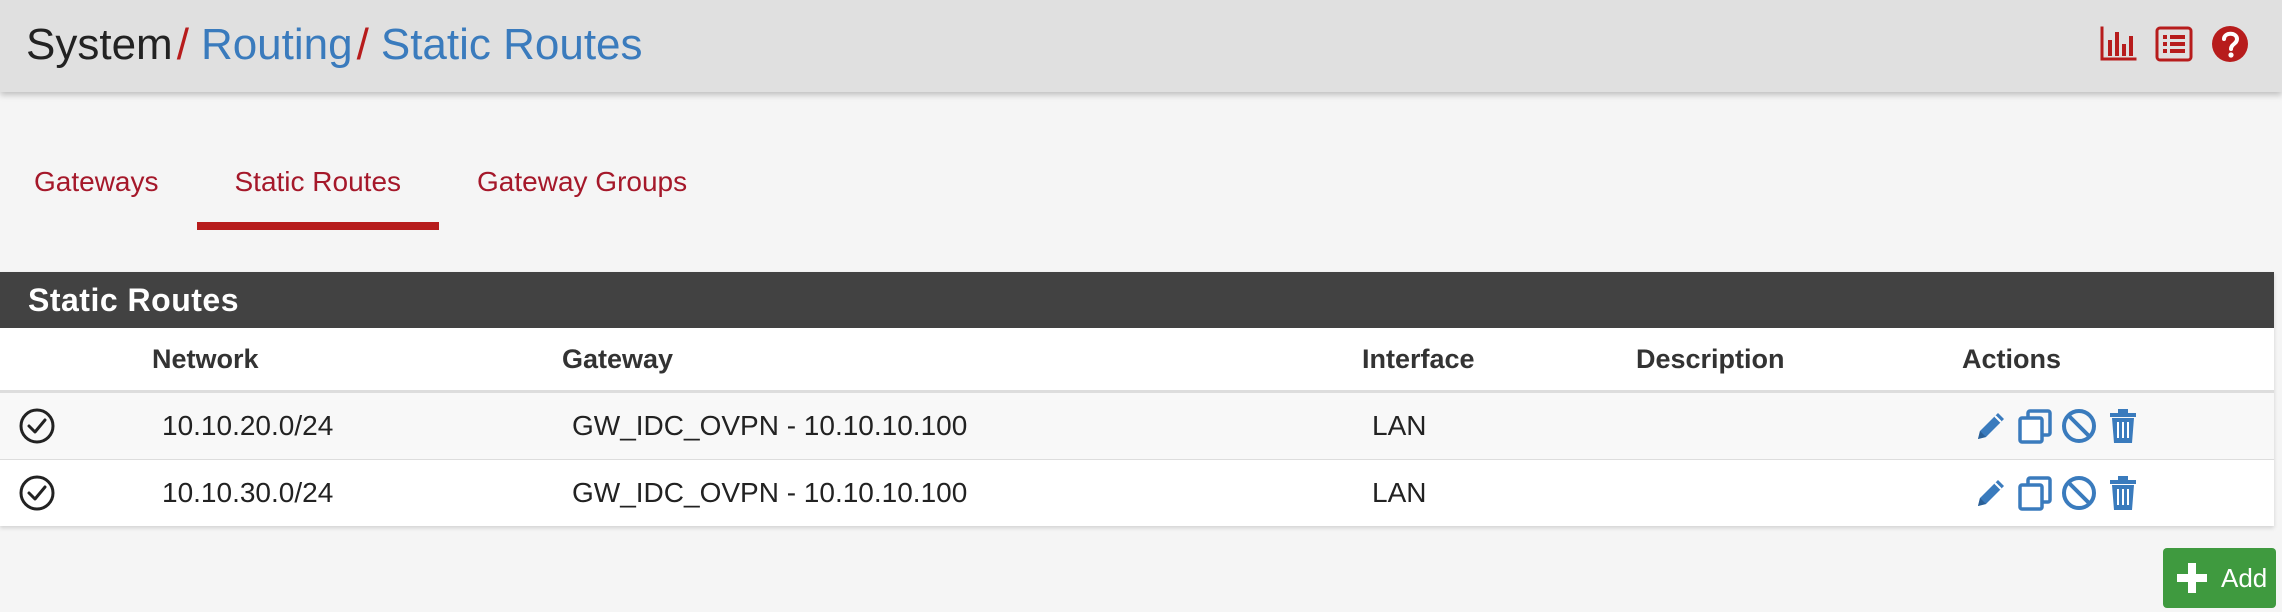 This screenshot has height=612, width=2282. I want to click on column-header-interface: Interface, so click(1499, 360).